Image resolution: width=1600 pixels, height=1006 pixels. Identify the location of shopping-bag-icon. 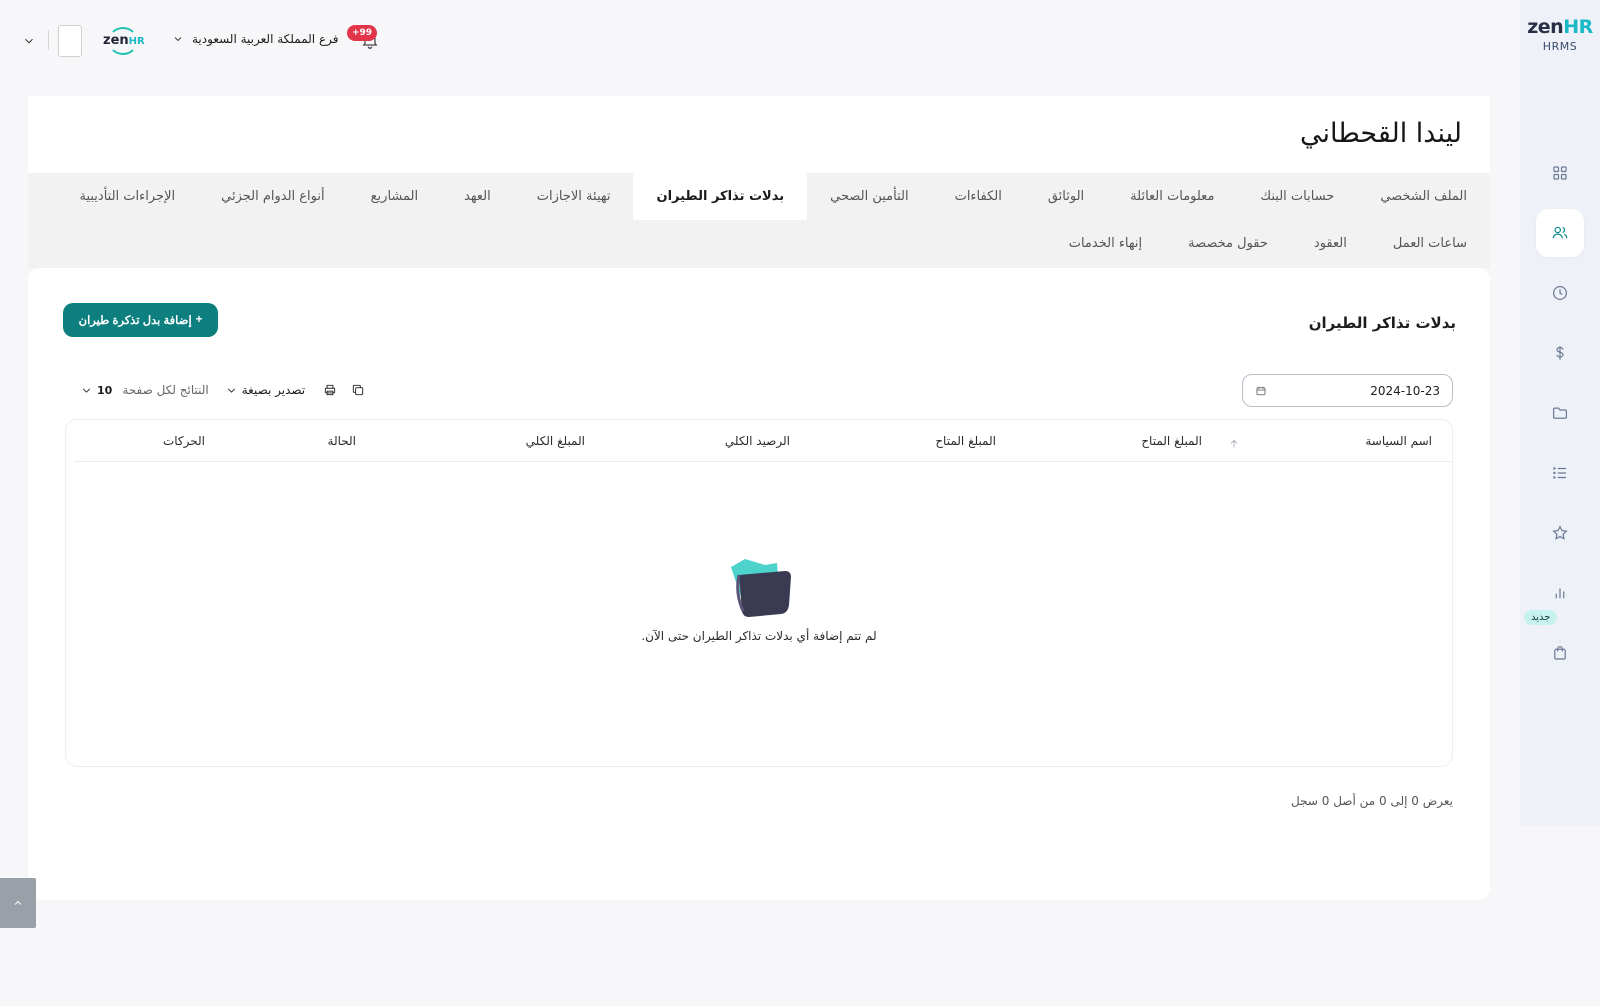
(1560, 653).